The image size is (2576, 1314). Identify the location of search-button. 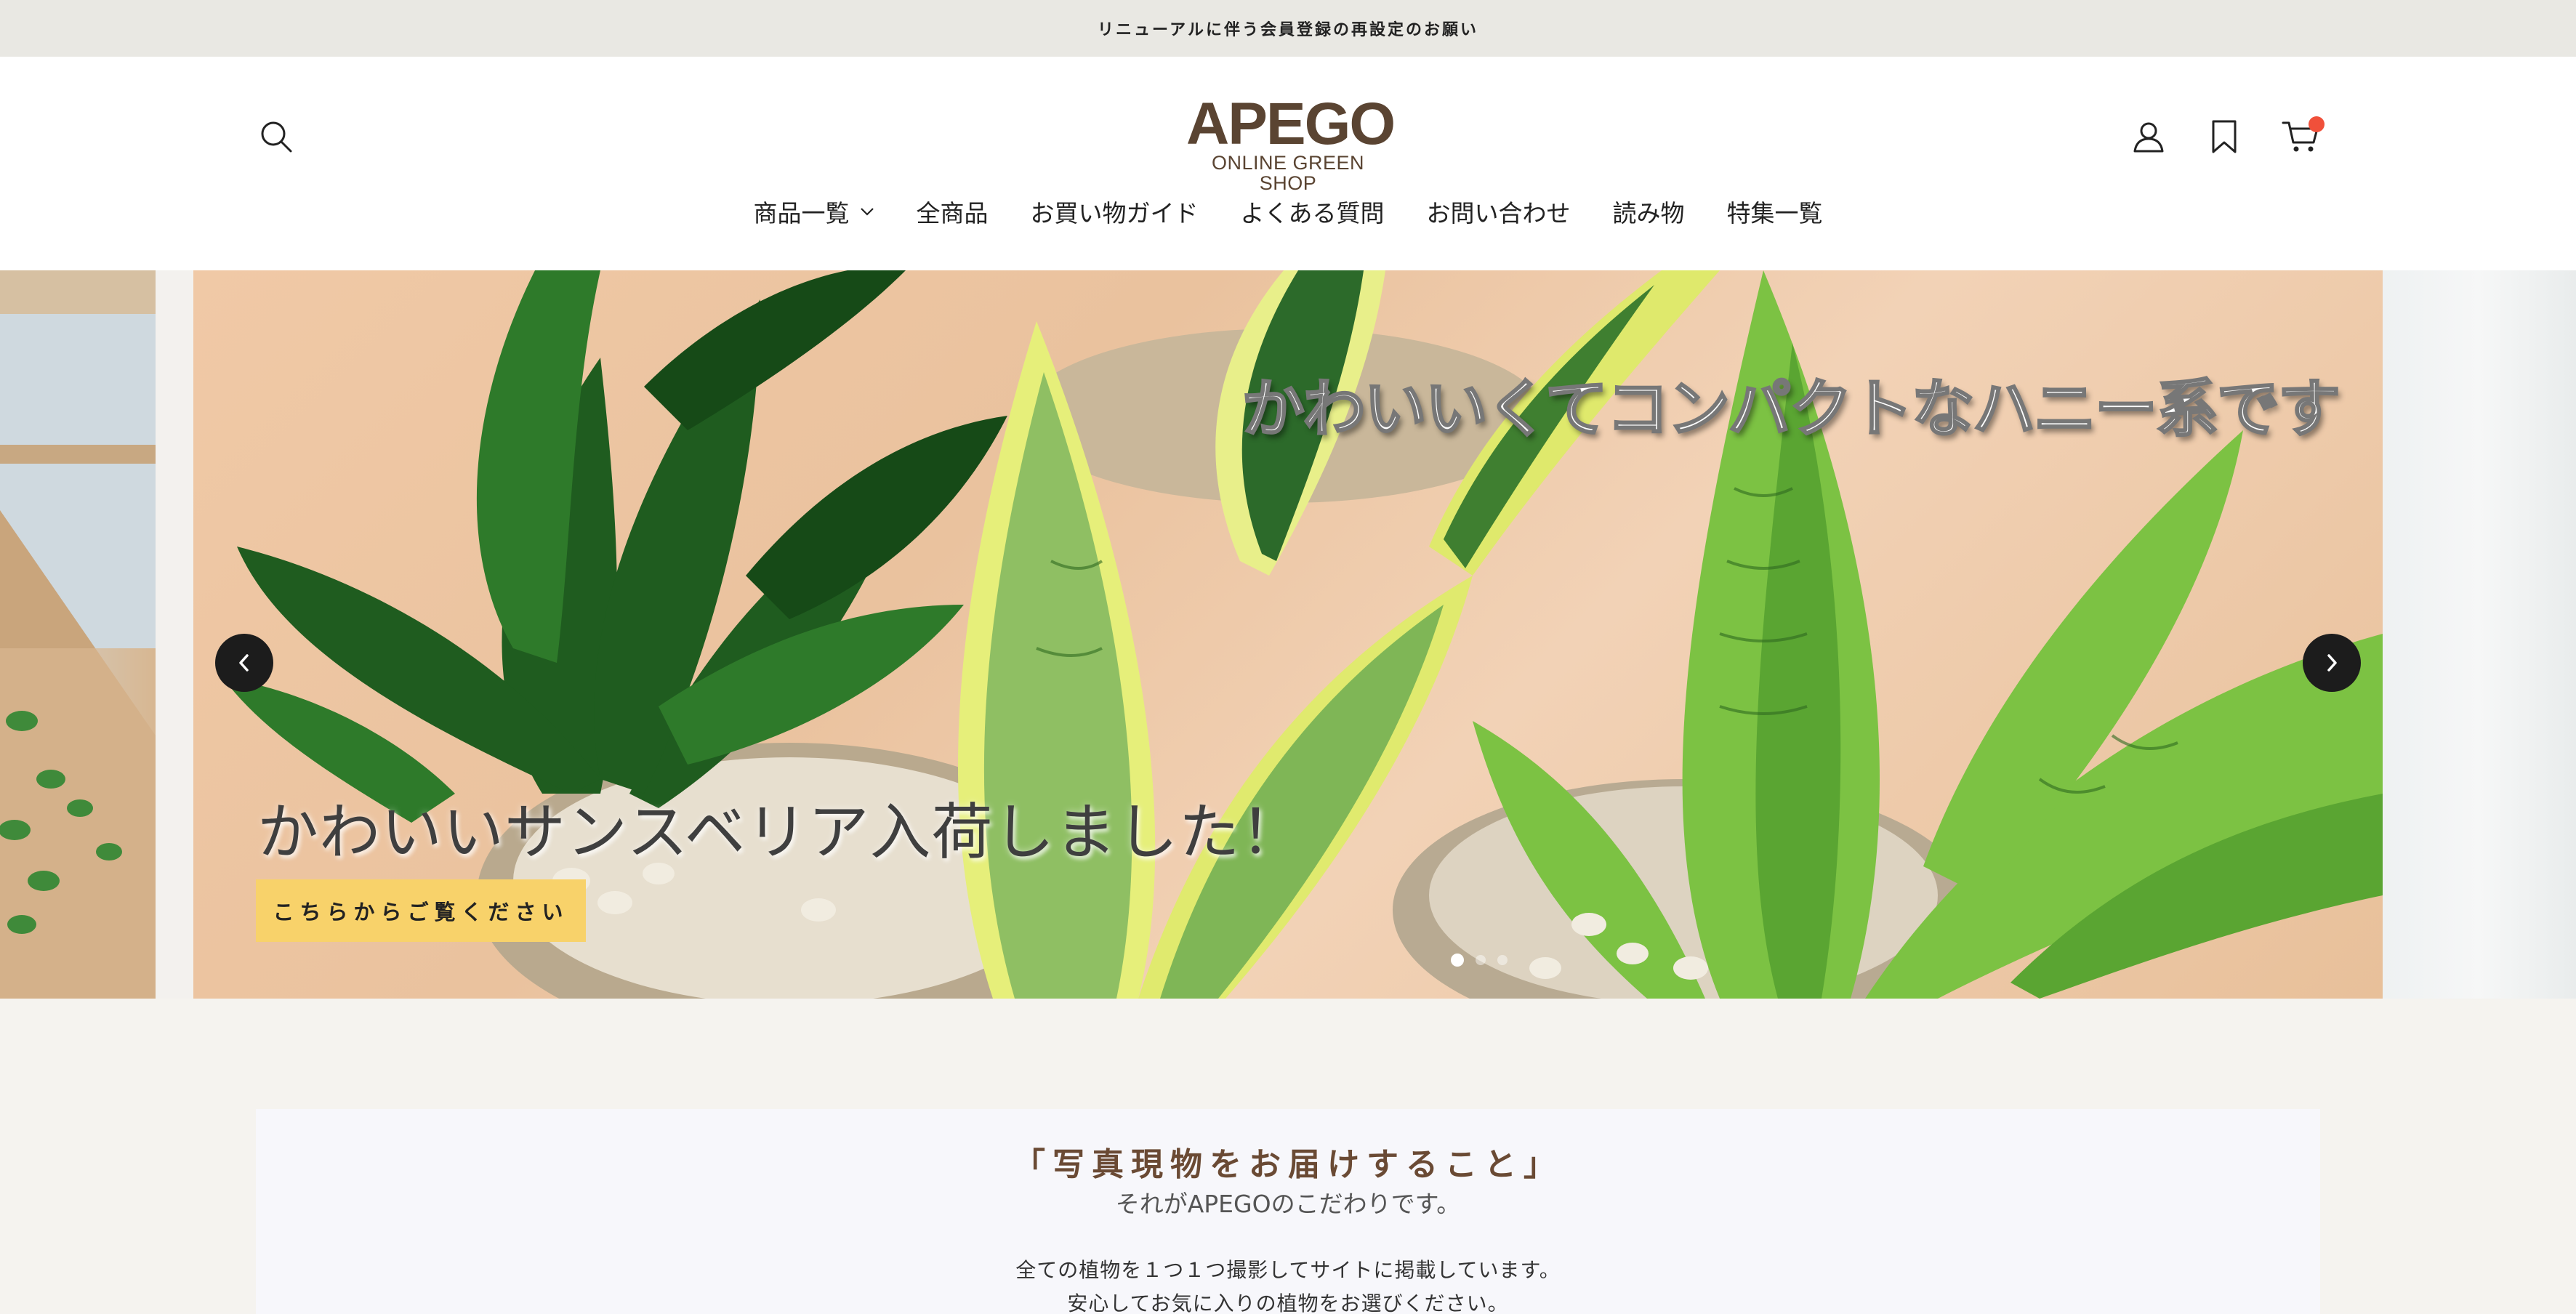
(276, 136).